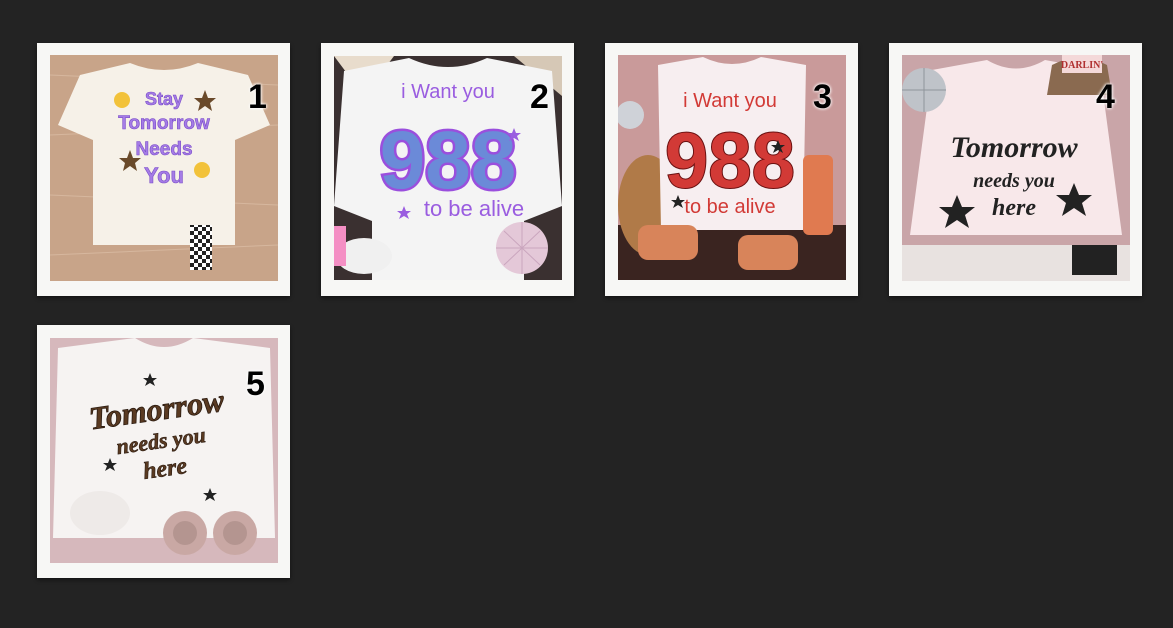  I want to click on sweatshirt-mockup-3: i Want you 988 to be alive, so click(732, 167).